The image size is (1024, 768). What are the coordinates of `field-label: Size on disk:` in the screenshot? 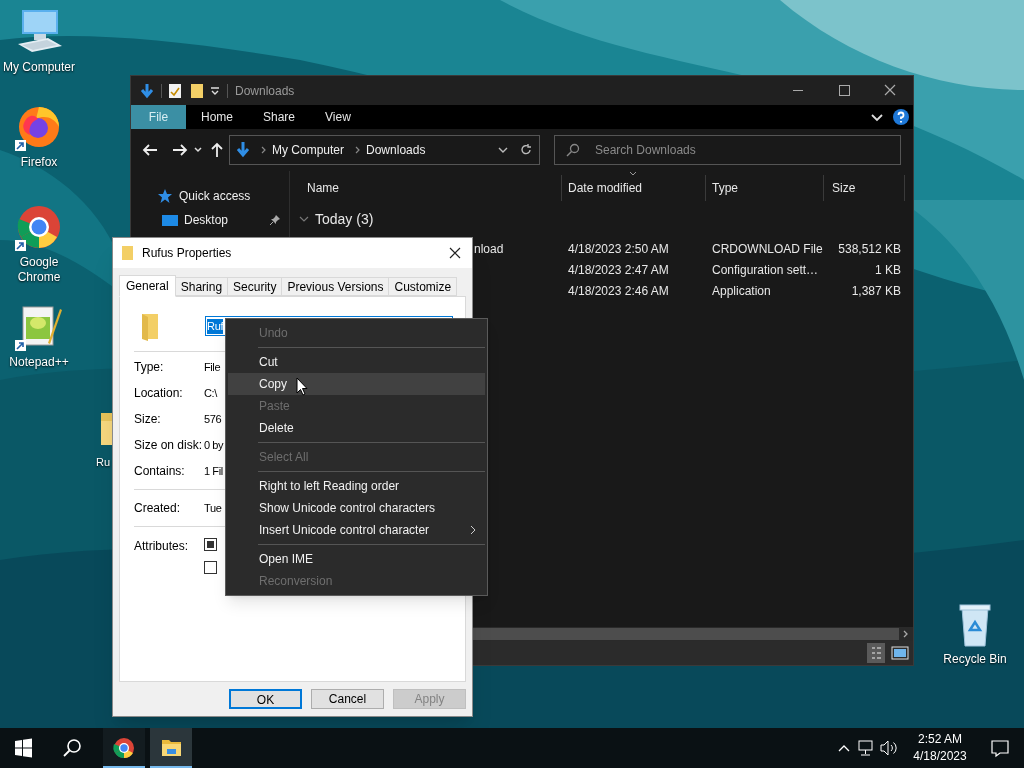 It's located at (168, 445).